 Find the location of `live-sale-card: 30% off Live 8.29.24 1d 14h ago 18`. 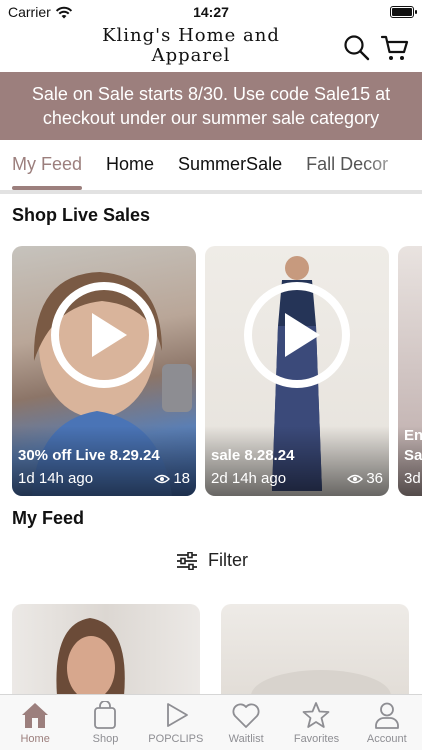

live-sale-card: 30% off Live 8.29.24 1d 14h ago 18 is located at coordinates (104, 371).